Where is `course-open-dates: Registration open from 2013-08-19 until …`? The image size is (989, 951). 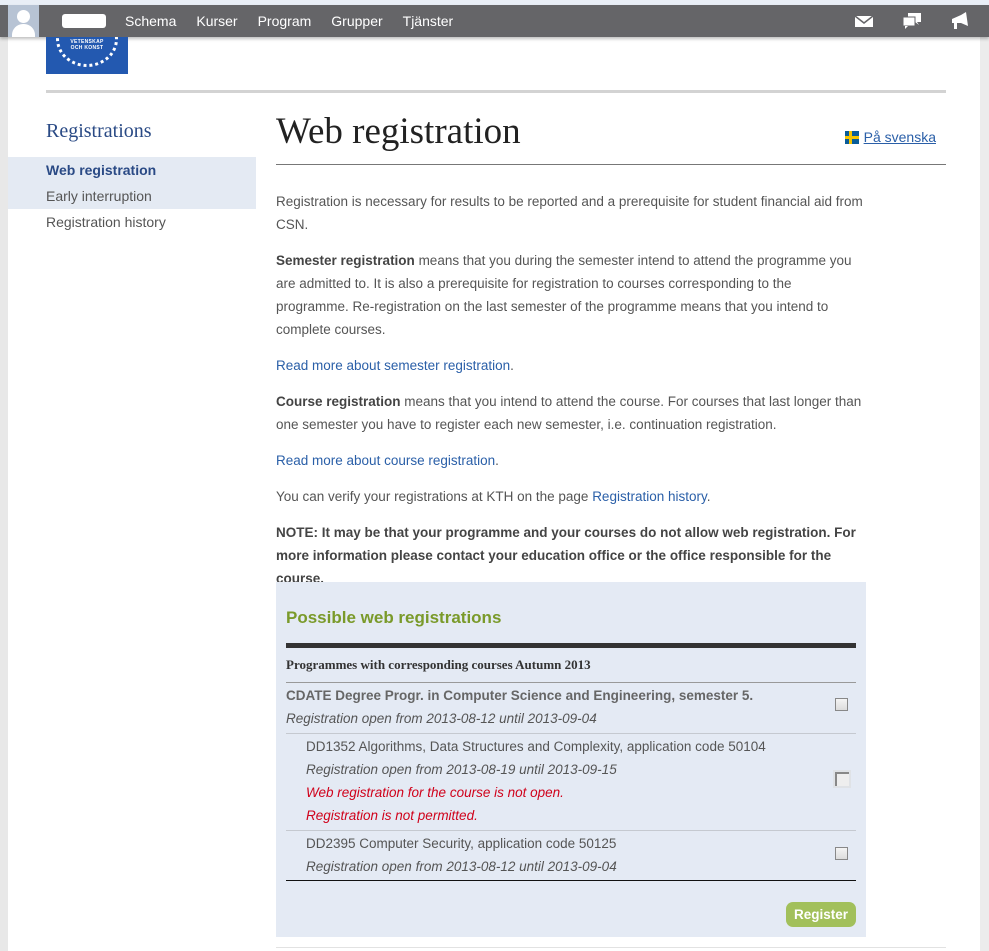
course-open-dates: Registration open from 2013-08-19 until … is located at coordinates (461, 769).